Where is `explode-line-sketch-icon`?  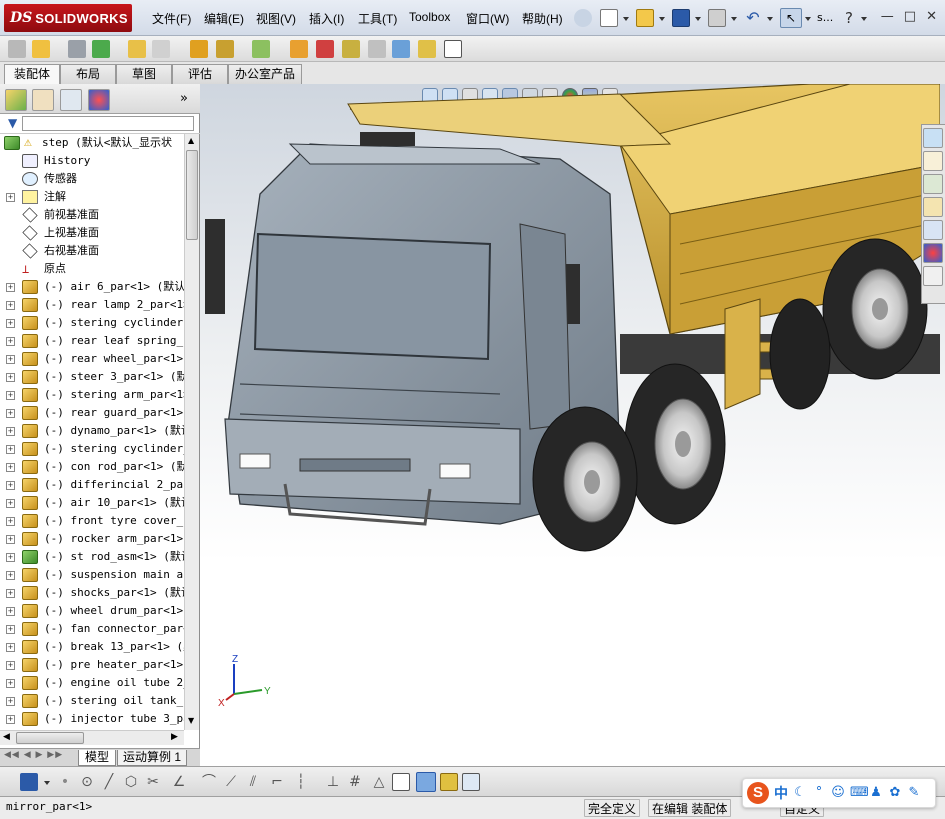
explode-line-sketch-icon is located at coordinates (377, 49).